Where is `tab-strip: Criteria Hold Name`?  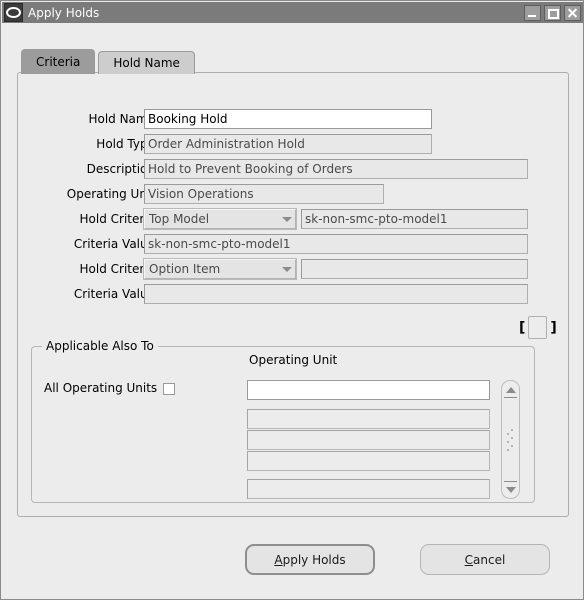 tab-strip: Criteria Hold Name is located at coordinates (108, 61).